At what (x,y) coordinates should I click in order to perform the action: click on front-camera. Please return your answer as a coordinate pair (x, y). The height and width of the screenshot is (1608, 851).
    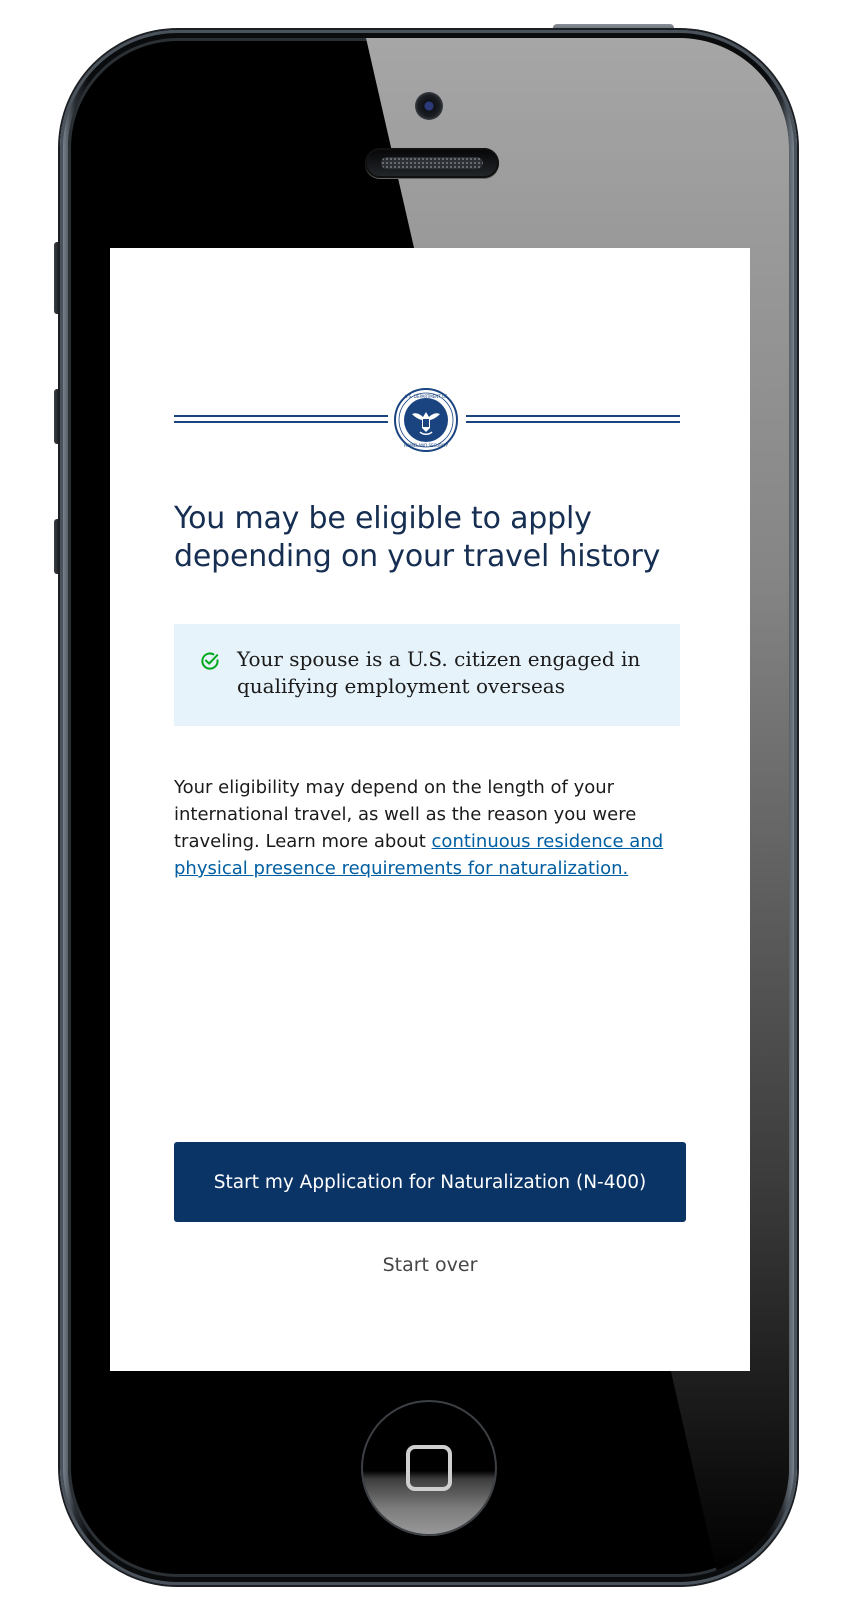
    Looking at the image, I should click on (429, 106).